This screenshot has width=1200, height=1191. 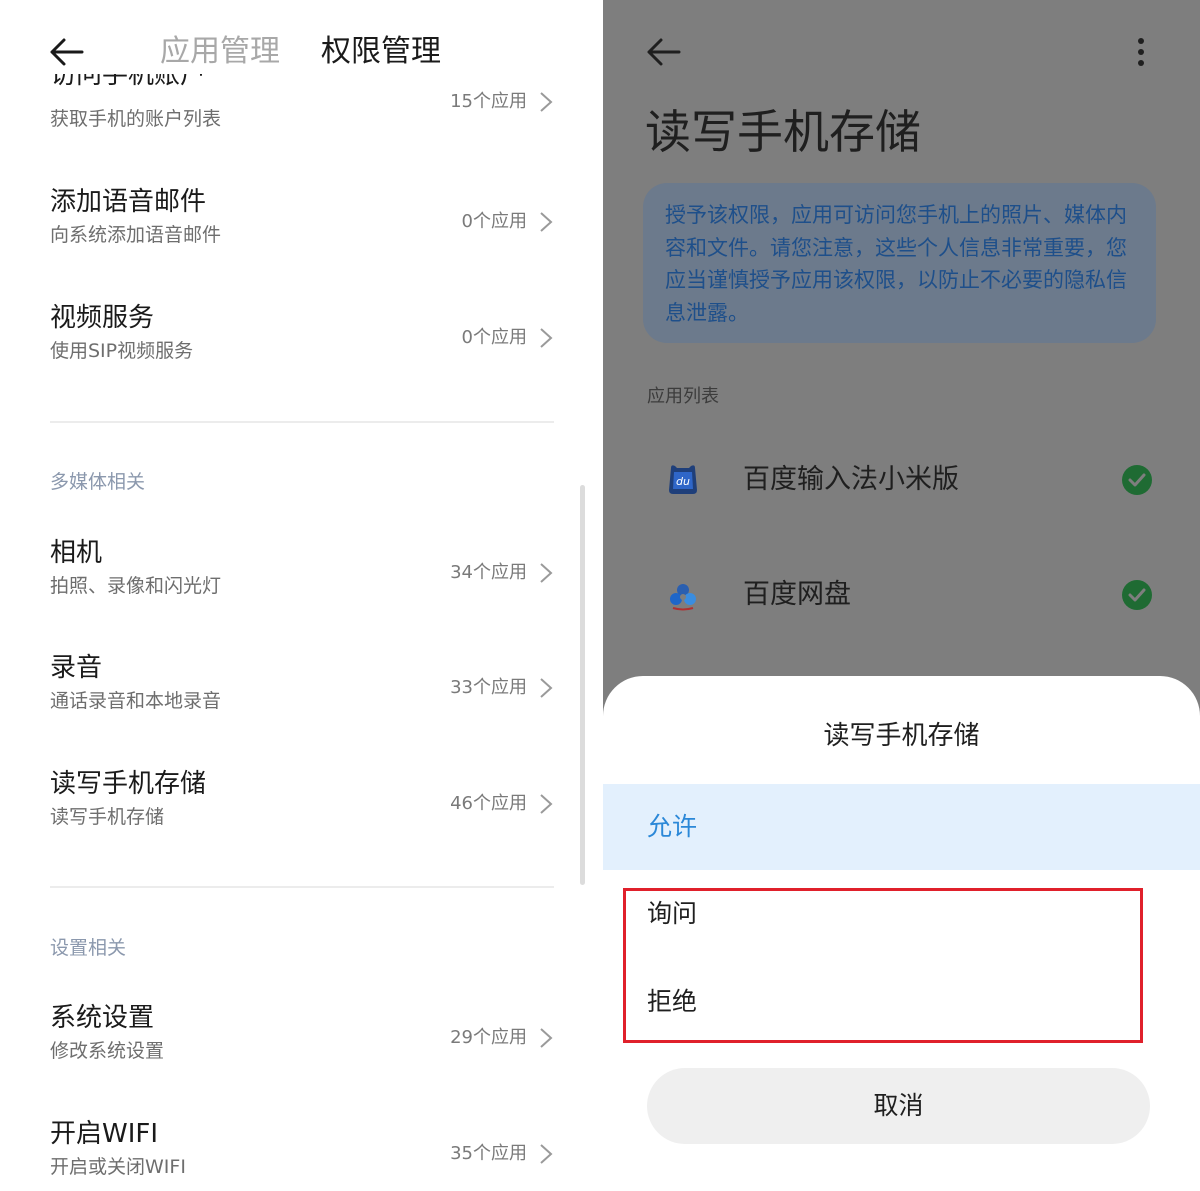 I want to click on perm-item-subtitle: 使用SIP视频服务, so click(x=122, y=351).